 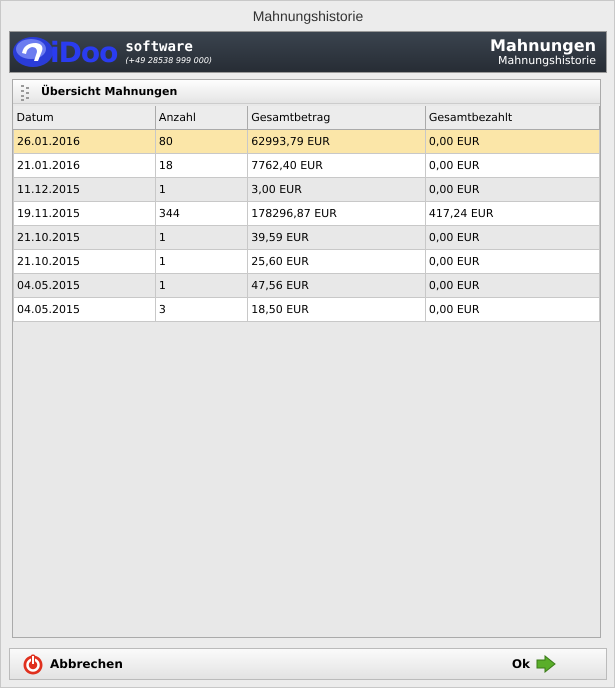 I want to click on cancel-button: Abbrechen, so click(x=72, y=664).